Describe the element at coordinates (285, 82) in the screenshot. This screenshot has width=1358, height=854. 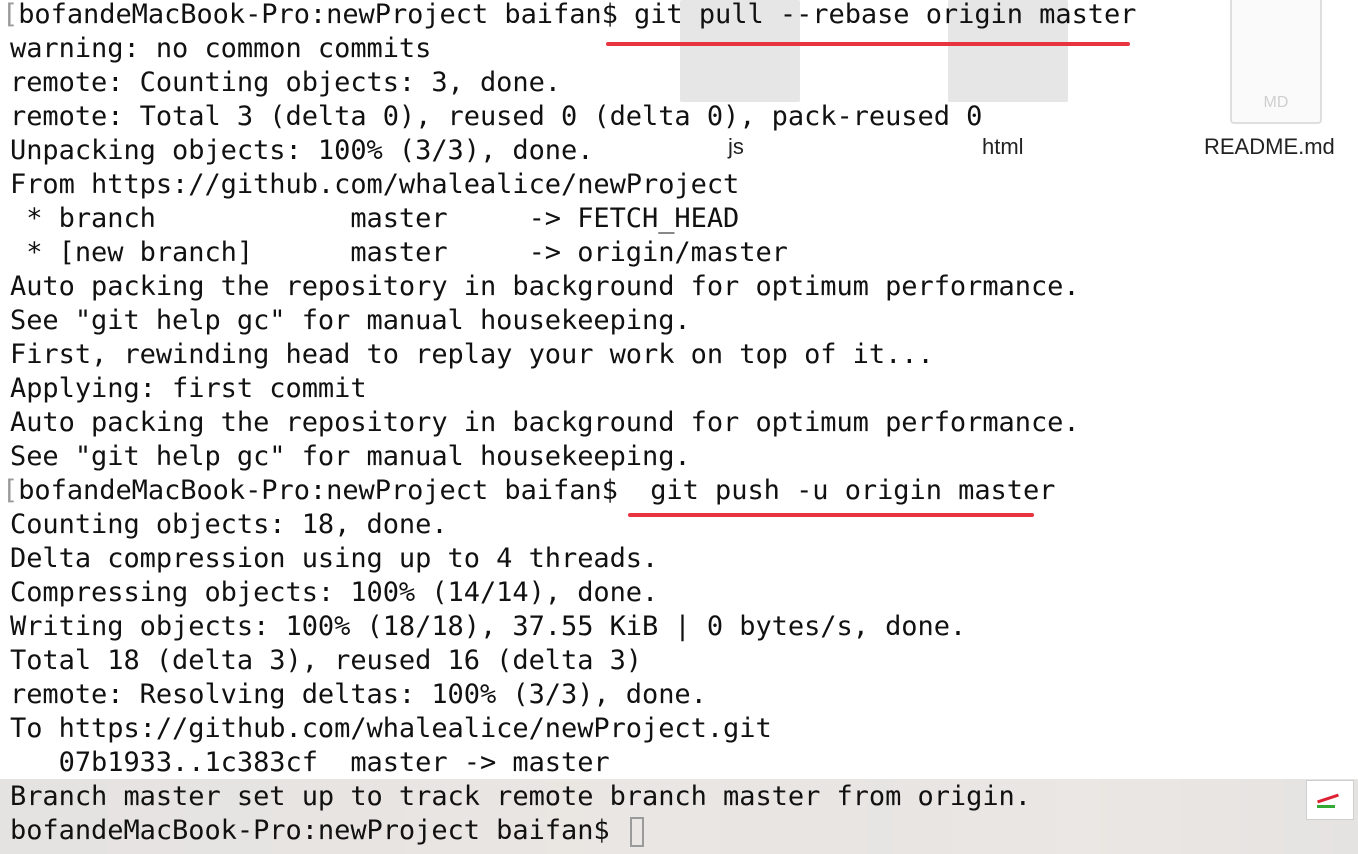
I see `terminal-line: remote: Counting objects: 3, done.` at that location.